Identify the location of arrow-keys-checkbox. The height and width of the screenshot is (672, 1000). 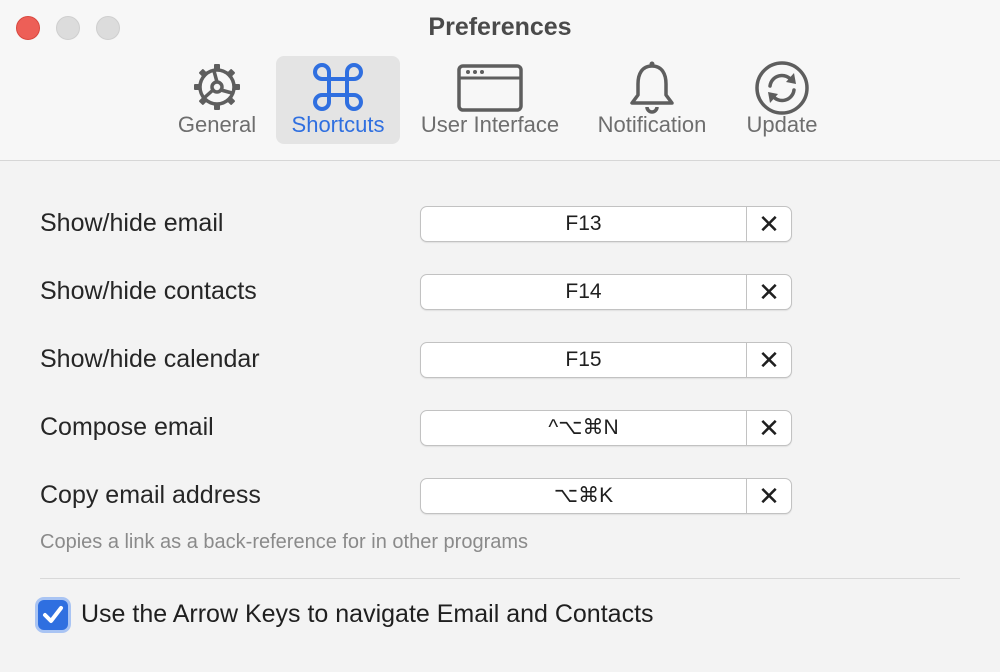
(53, 615).